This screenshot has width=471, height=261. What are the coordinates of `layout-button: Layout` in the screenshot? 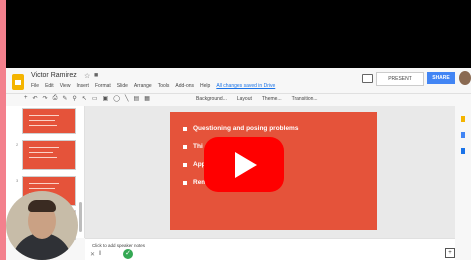 It's located at (244, 99).